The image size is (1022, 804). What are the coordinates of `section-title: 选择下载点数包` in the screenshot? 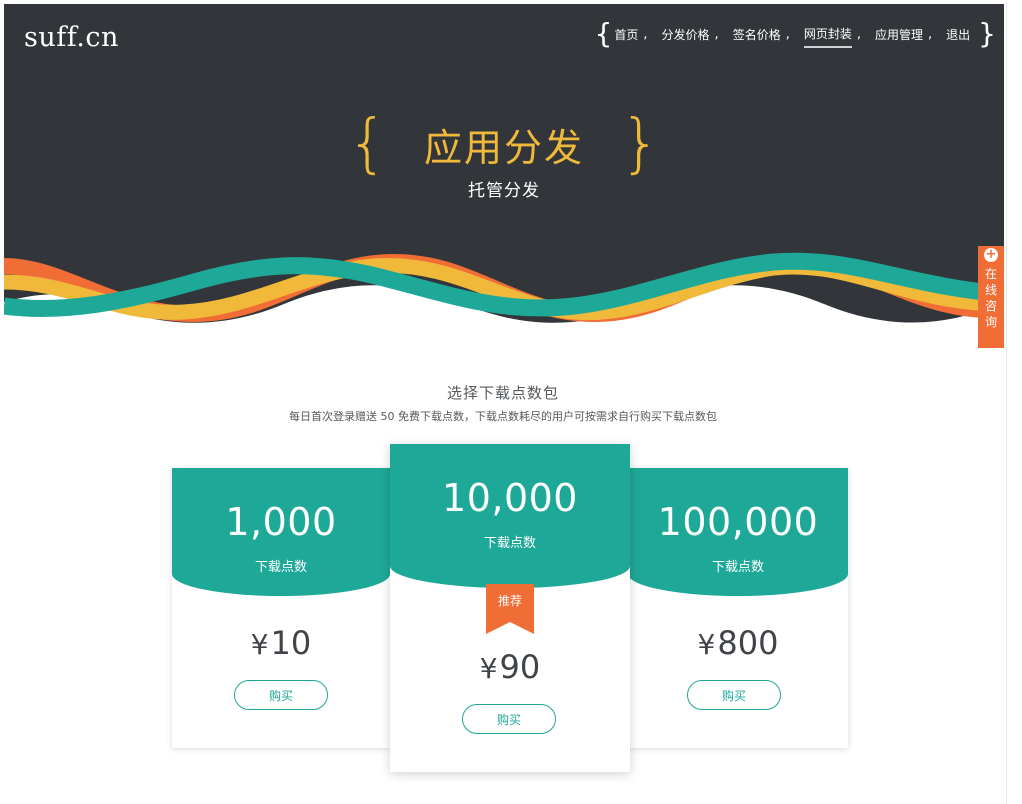 It's located at (502, 393).